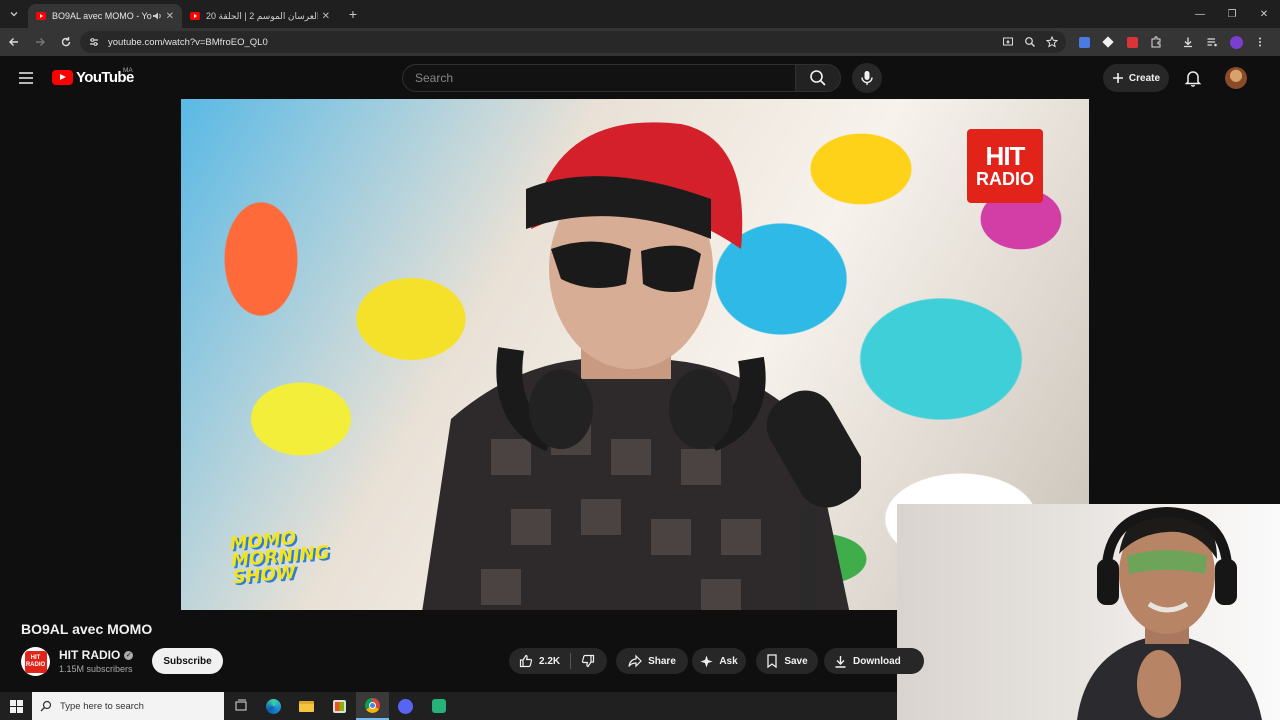  Describe the element at coordinates (306, 556) in the screenshot. I see `momo-morning-show-overlay: MOMO MORNING SHOW` at that location.